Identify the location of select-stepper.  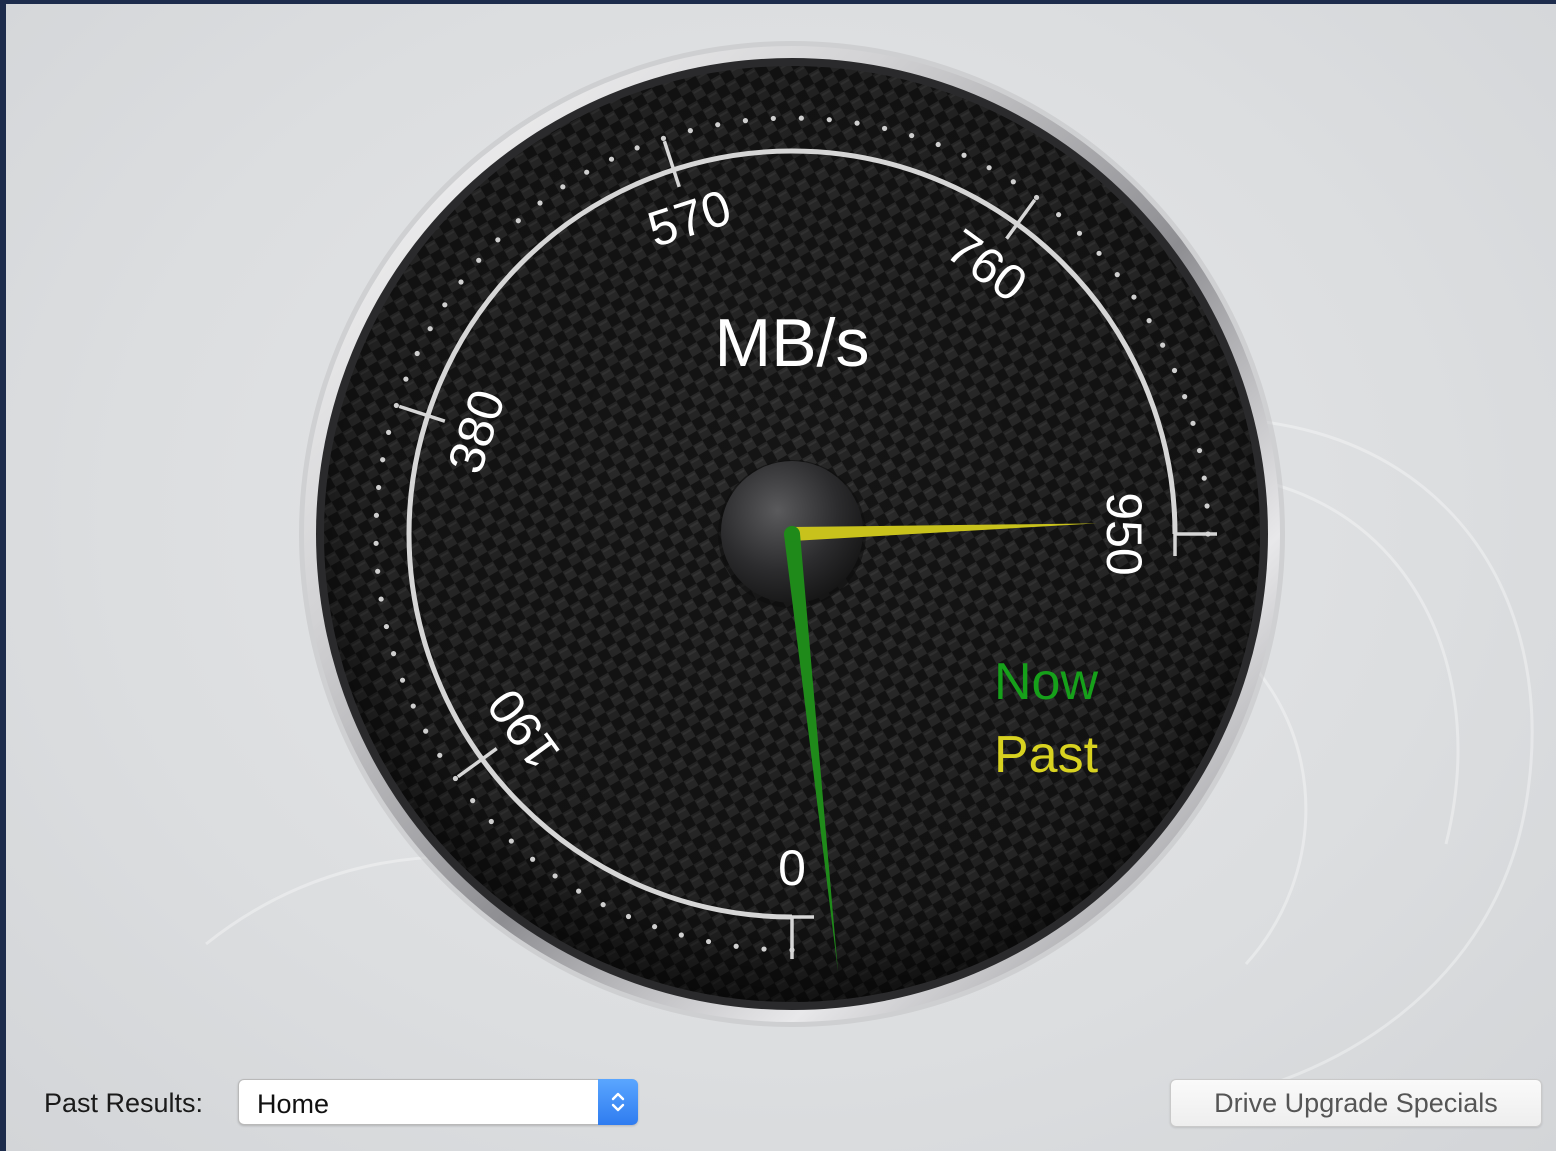
(618, 1102).